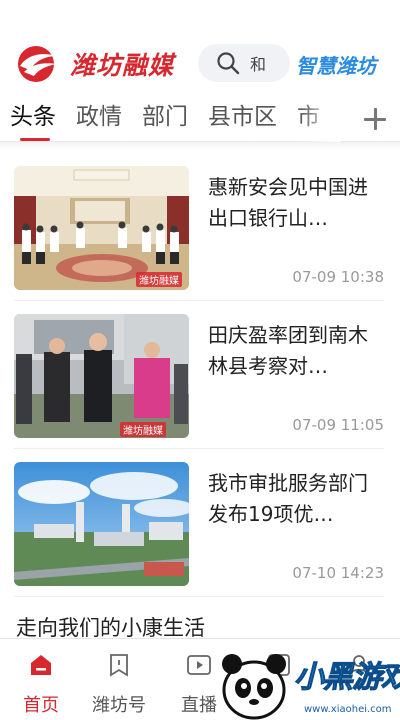 Image resolution: width=400 pixels, height=720 pixels. What do you see at coordinates (41, 683) in the screenshot?
I see `nav-home: 首页` at bounding box center [41, 683].